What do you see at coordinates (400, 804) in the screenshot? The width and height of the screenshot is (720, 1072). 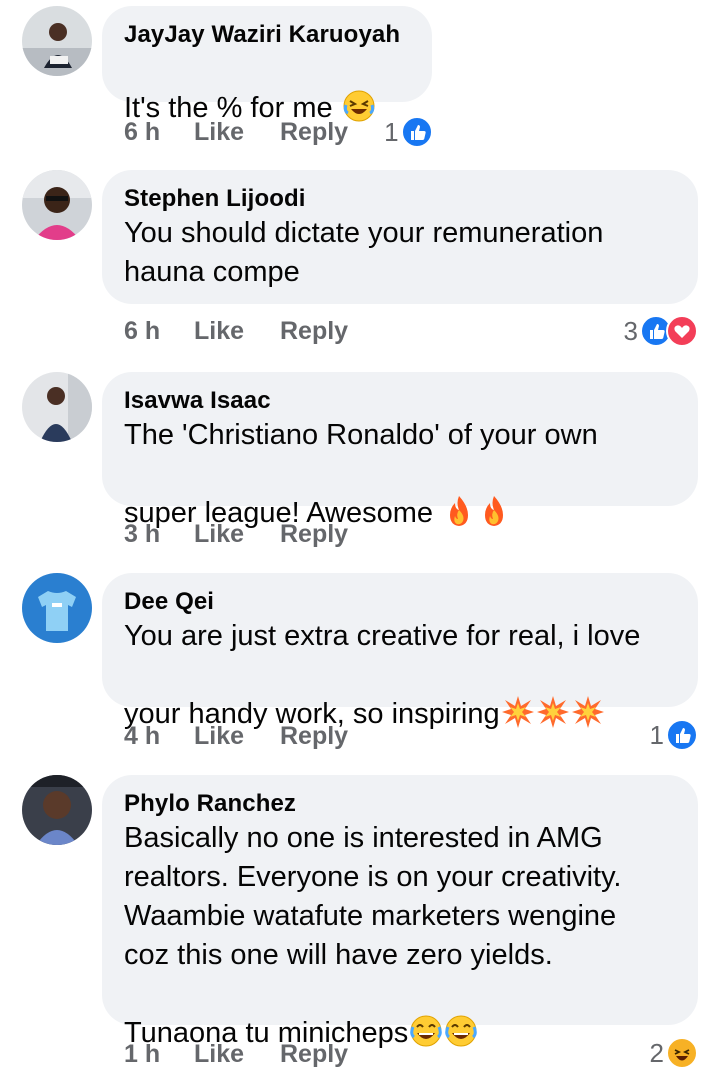 I see `comment-author: Phylo Ranchez` at bounding box center [400, 804].